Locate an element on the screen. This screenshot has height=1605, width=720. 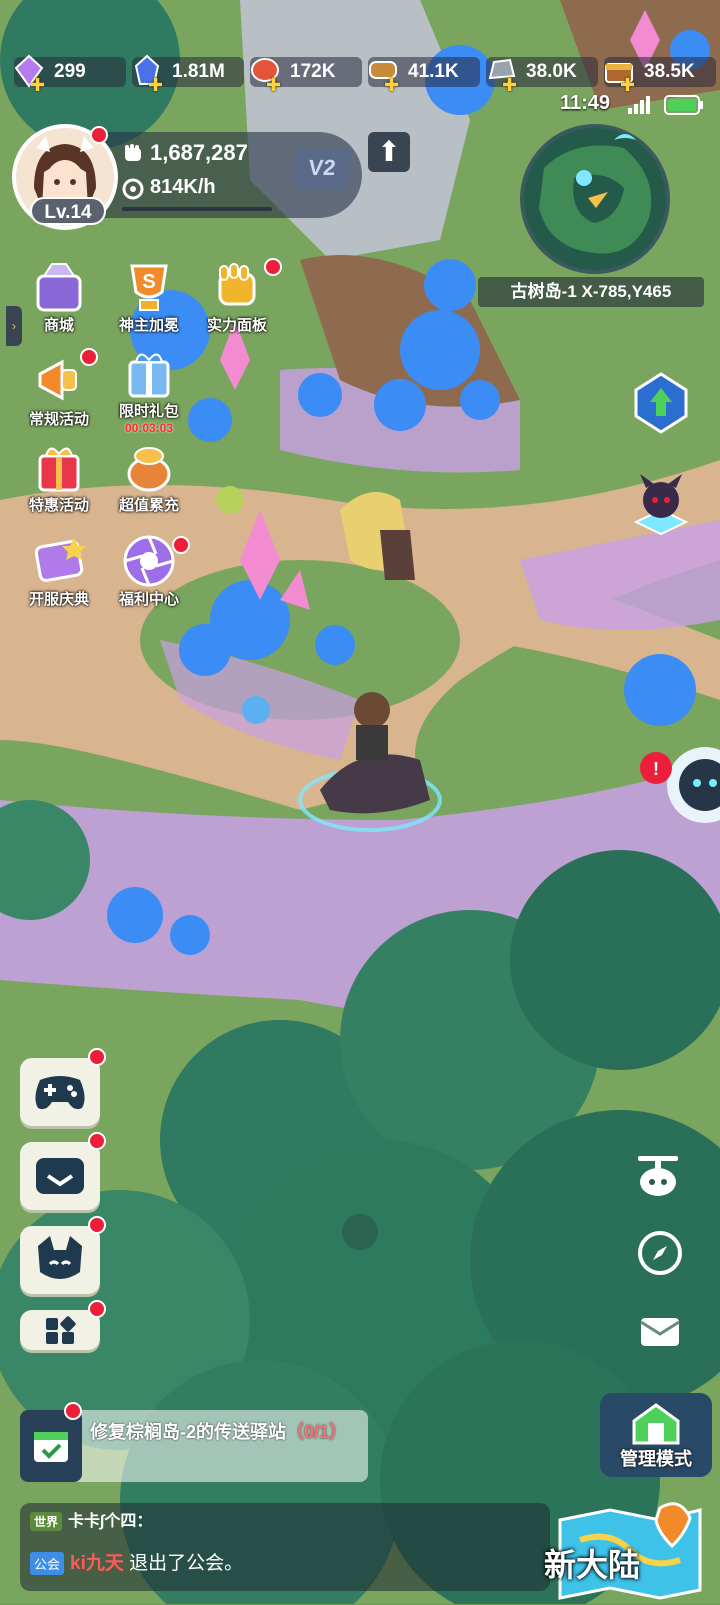
resource-value: 299 is located at coordinates (70, 71).